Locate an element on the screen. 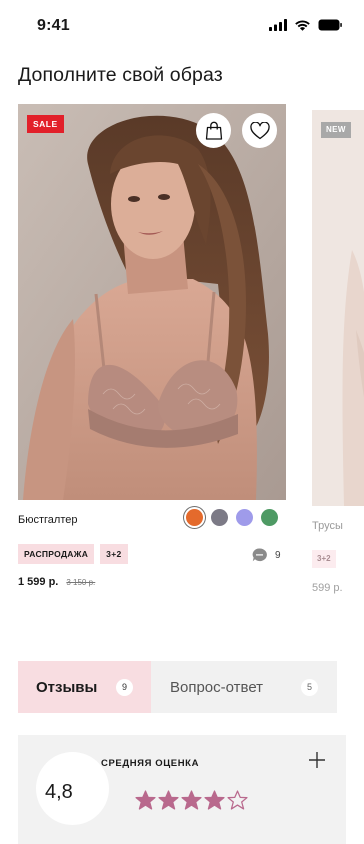  product-photo-next: NEW is located at coordinates (338, 308).